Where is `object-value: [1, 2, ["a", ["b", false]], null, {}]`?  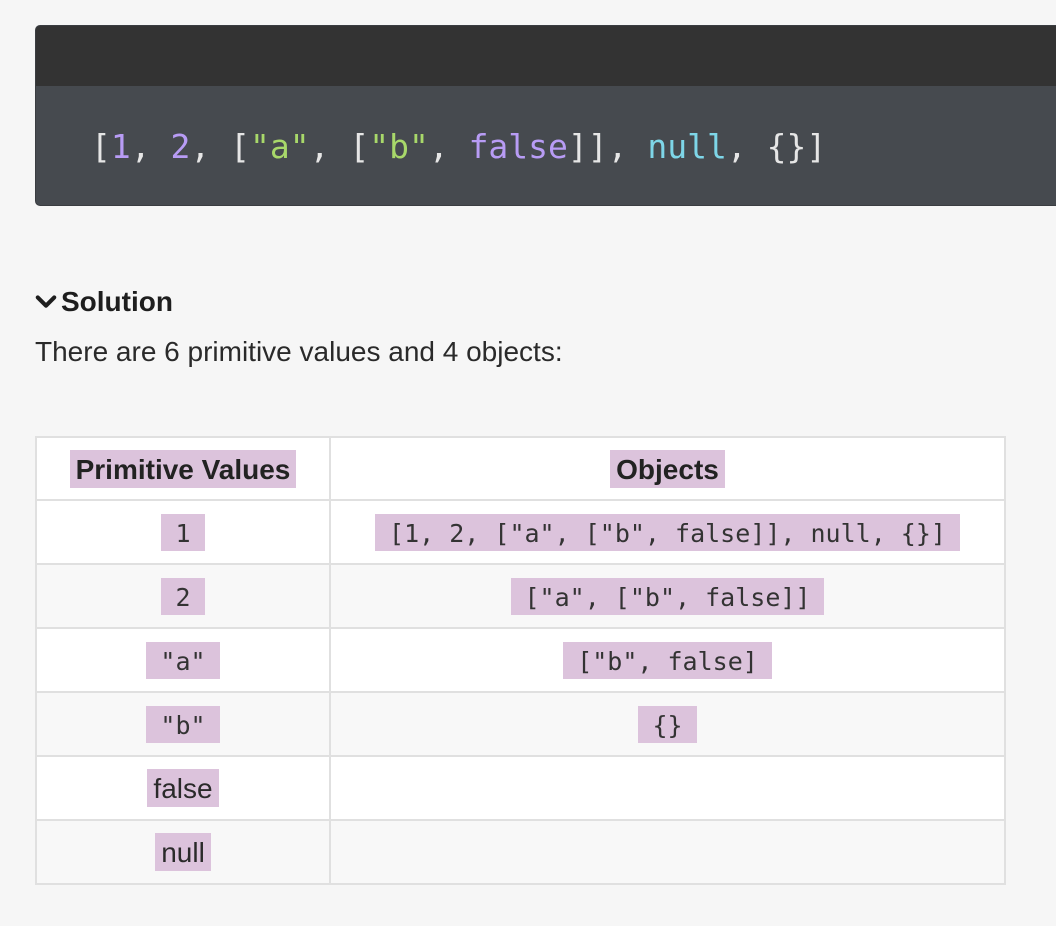 object-value: [1, 2, ["a", ["b", false]], null, {}] is located at coordinates (667, 532).